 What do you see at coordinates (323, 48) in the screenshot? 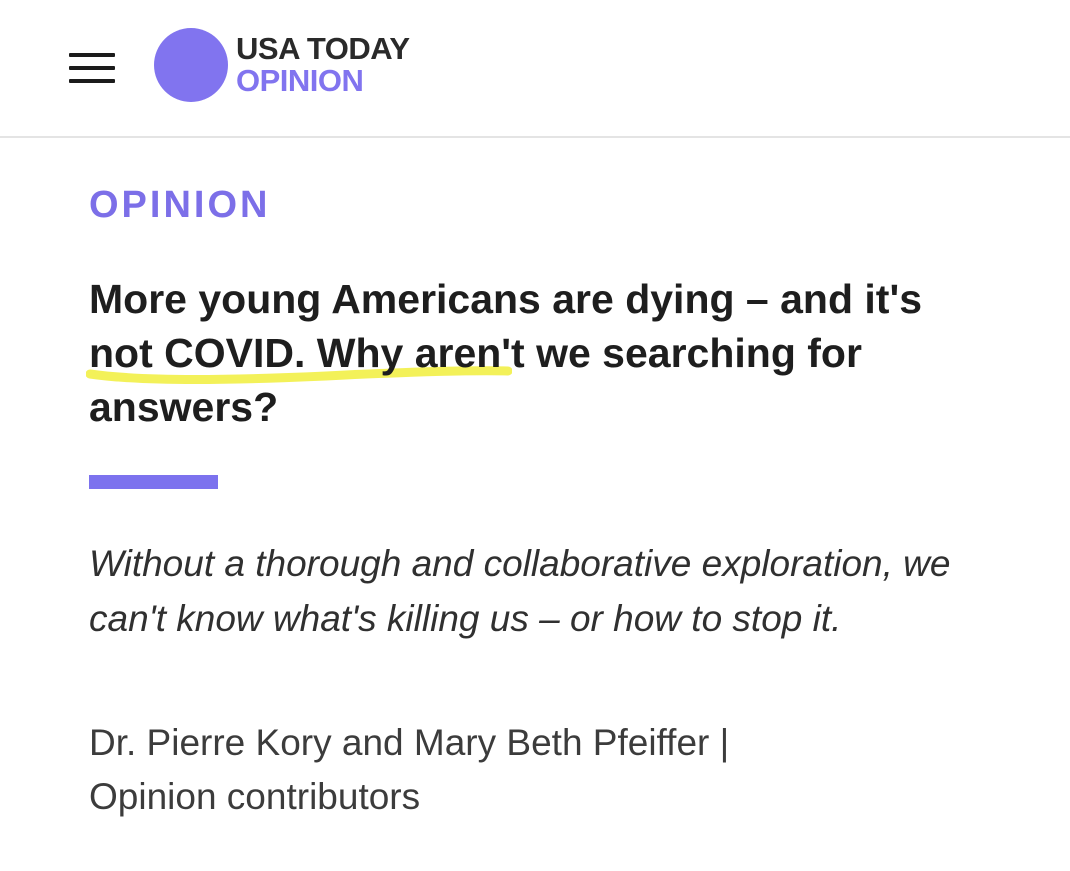
I see `logo-title: USA TODAY` at bounding box center [323, 48].